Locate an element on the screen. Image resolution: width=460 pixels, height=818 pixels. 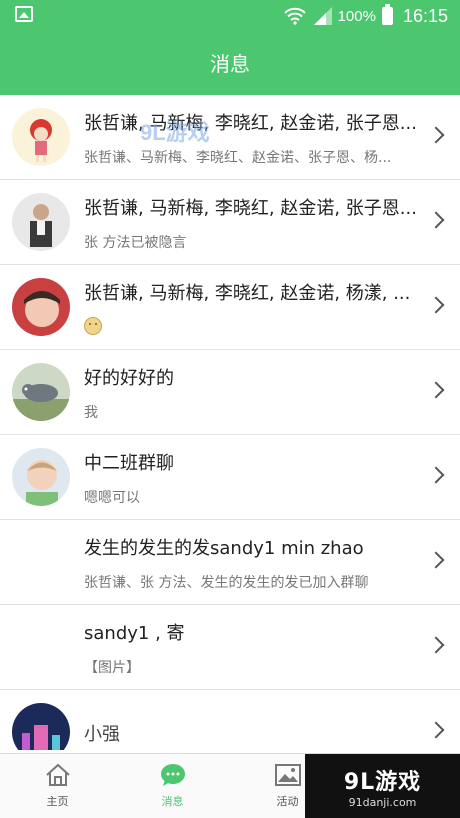
conversation-preview is located at coordinates (251, 326).